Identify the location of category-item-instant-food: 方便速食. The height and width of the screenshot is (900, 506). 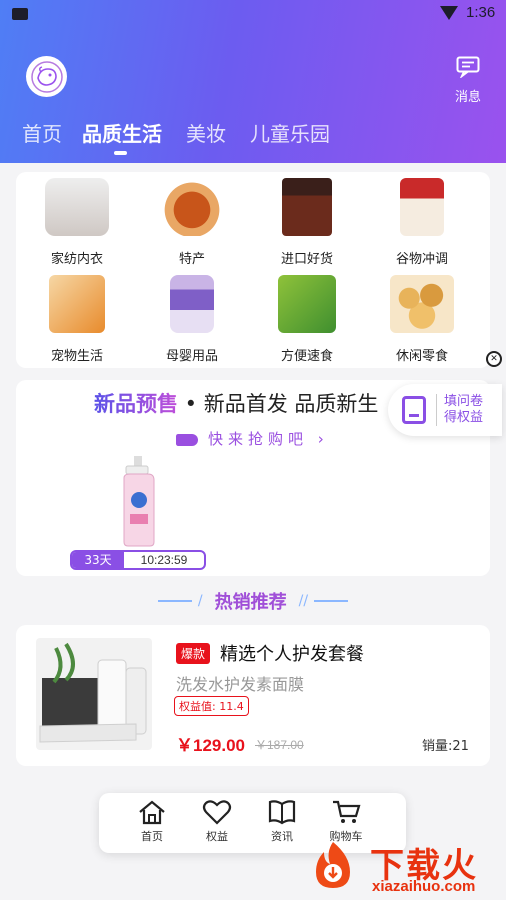
(307, 319).